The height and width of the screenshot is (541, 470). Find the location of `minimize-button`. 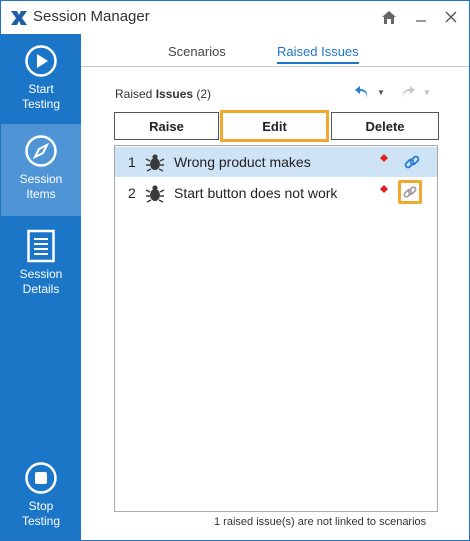

minimize-button is located at coordinates (421, 17).